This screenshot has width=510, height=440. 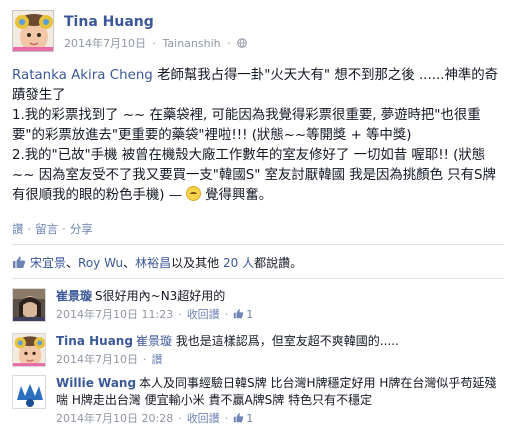 What do you see at coordinates (160, 296) in the screenshot?
I see `comment-text: S很好用內~N3超好用的` at bounding box center [160, 296].